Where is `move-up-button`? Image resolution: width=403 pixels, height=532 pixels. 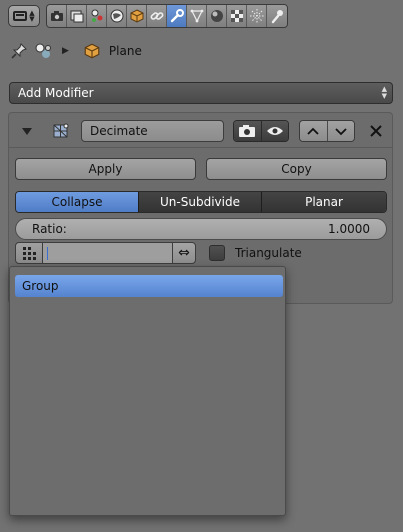
move-up-button is located at coordinates (313, 131).